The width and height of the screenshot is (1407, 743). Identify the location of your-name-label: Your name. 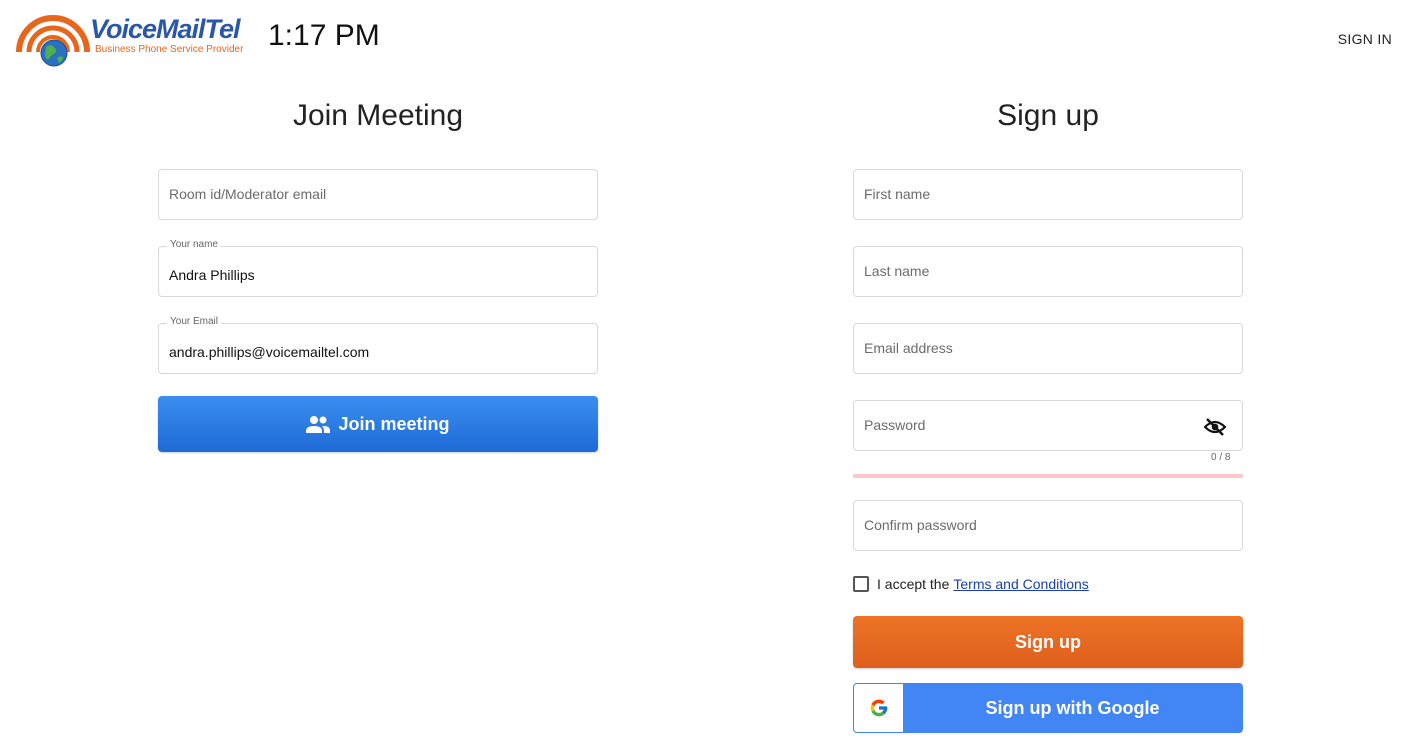
(194, 244).